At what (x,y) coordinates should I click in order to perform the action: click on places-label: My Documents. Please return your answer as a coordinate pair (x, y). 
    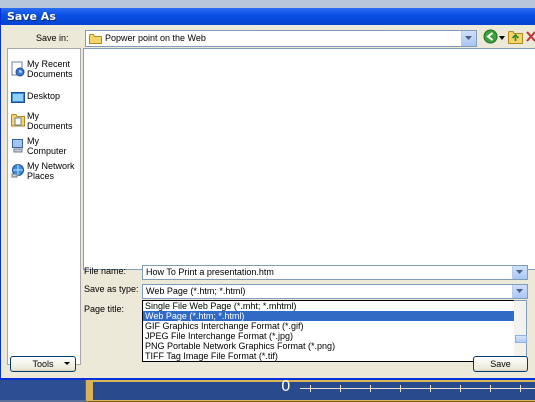
    Looking at the image, I should click on (50, 121).